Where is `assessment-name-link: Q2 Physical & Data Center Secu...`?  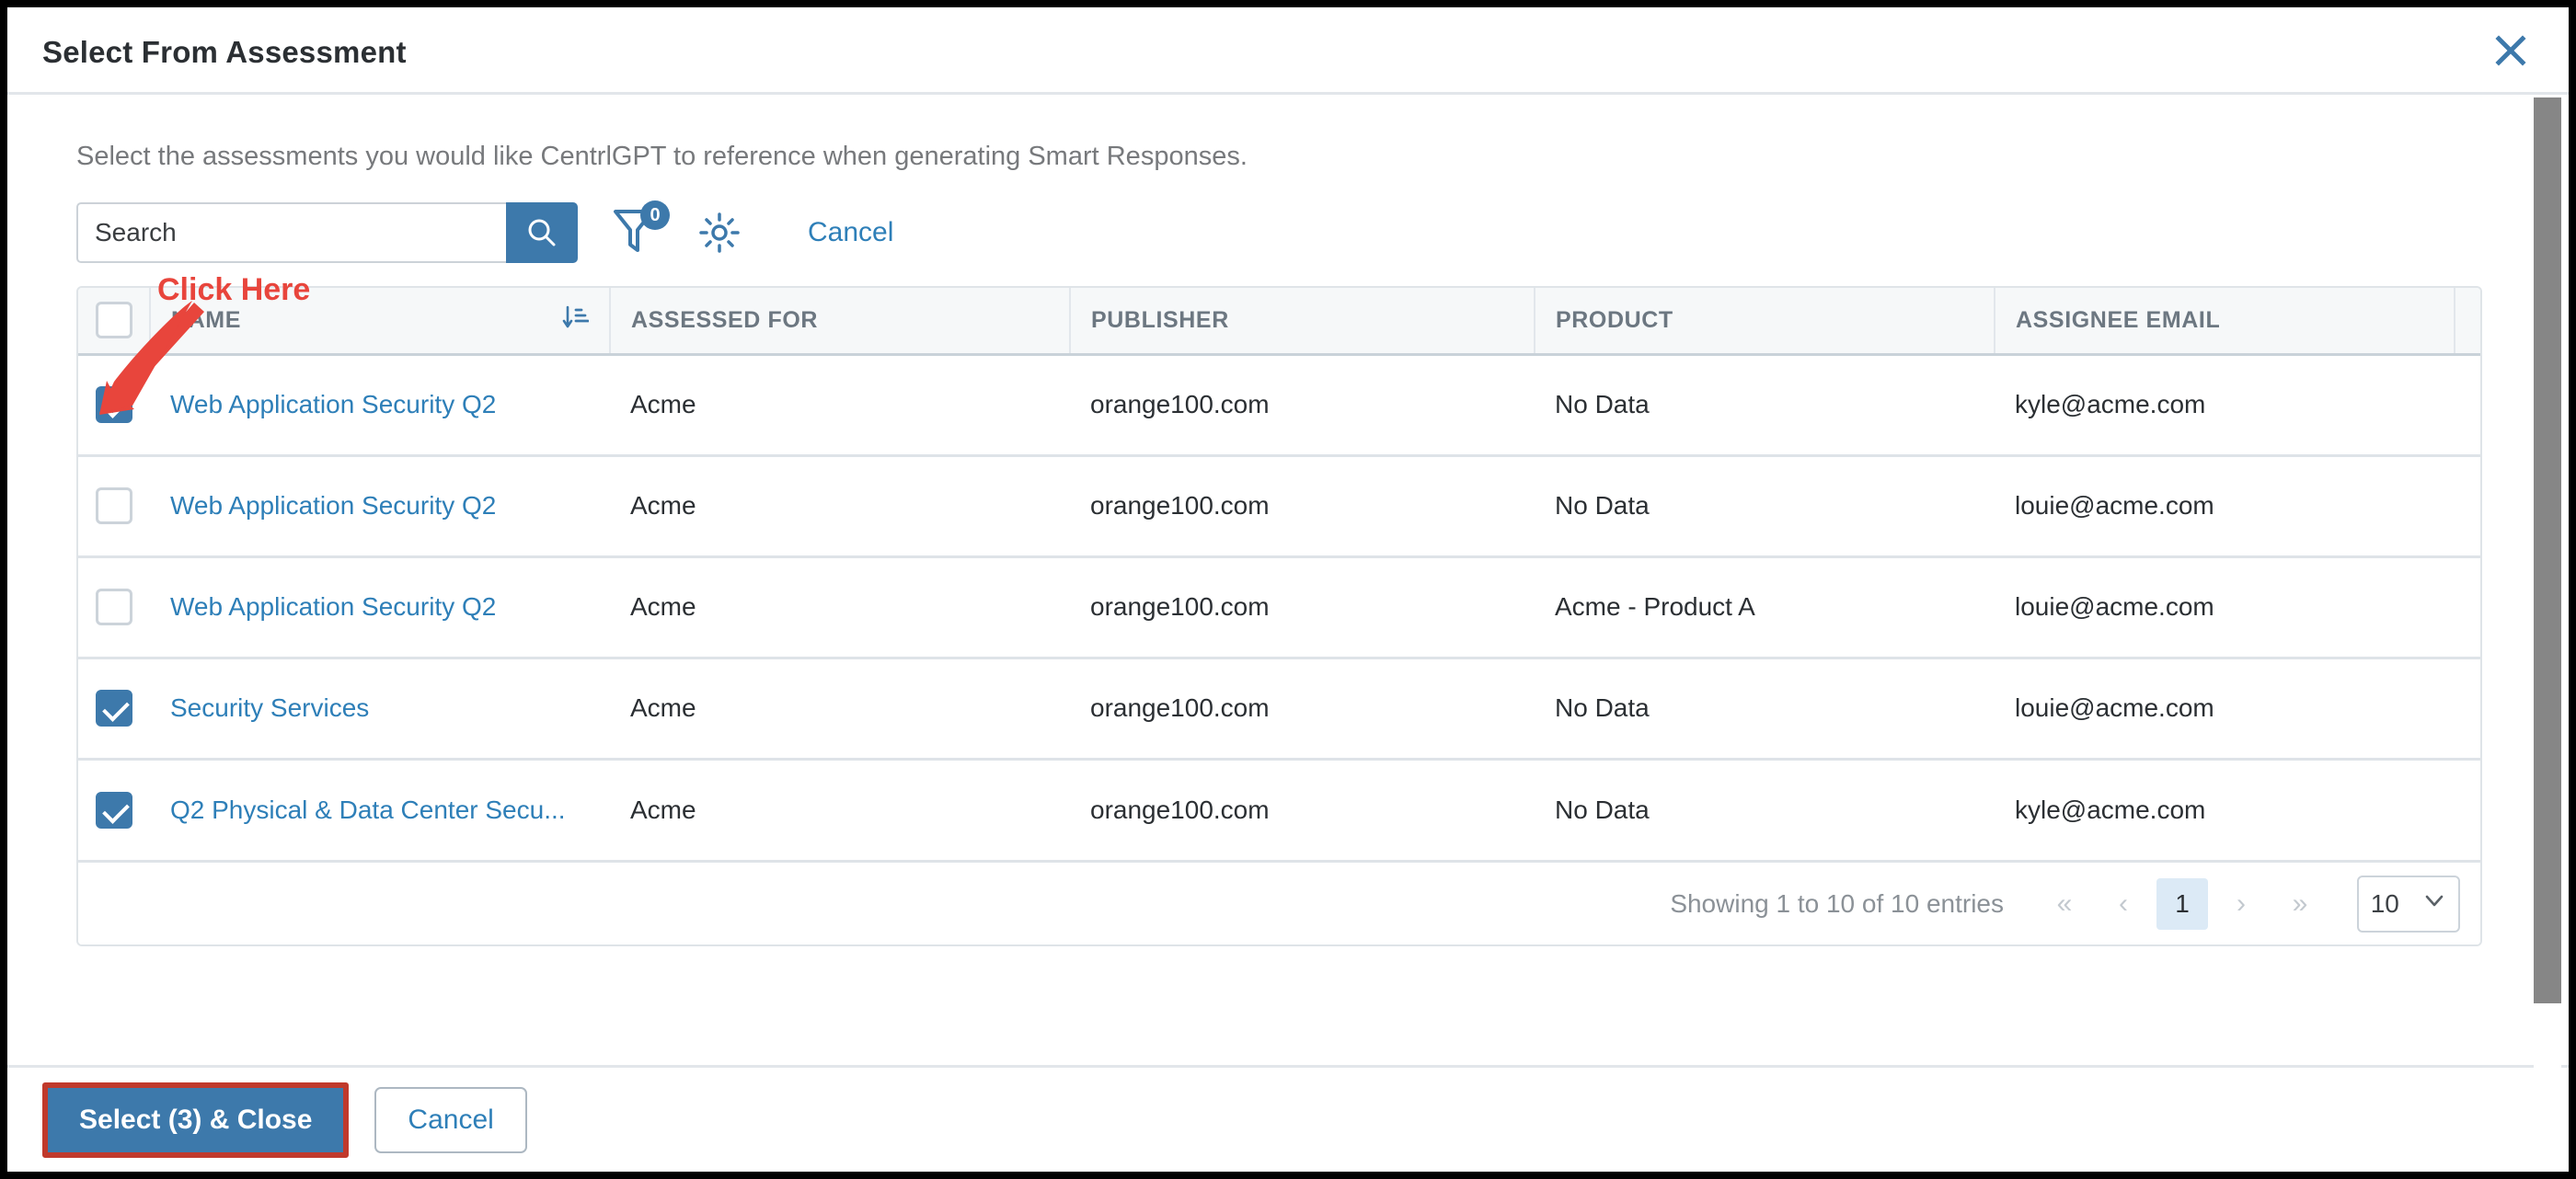
assessment-name-link: Q2 Physical & Data Center Secu... is located at coordinates (368, 810).